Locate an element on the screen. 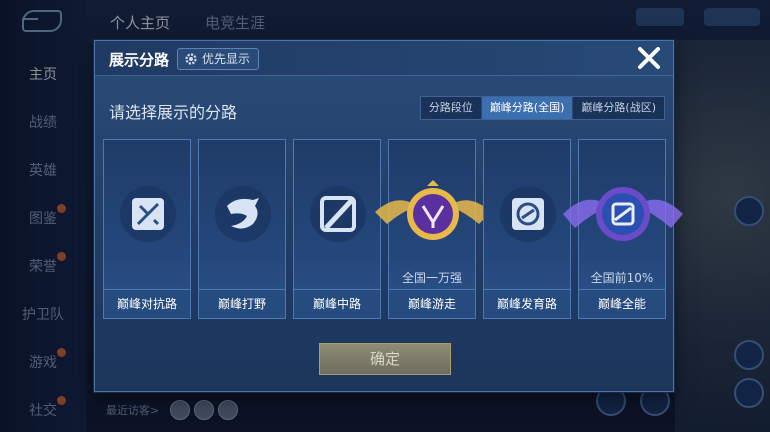 The image size is (770, 432). route-rank-label: 全国一万强 is located at coordinates (431, 278).